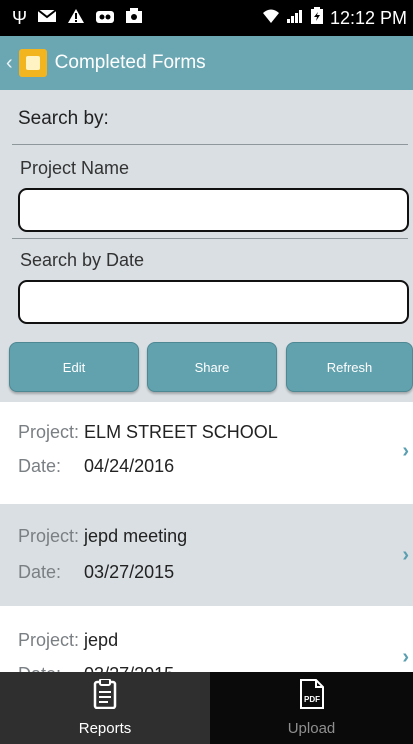 The width and height of the screenshot is (413, 744). What do you see at coordinates (206, 18) in the screenshot?
I see `status-bar: Ψ 12:12 PM` at bounding box center [206, 18].